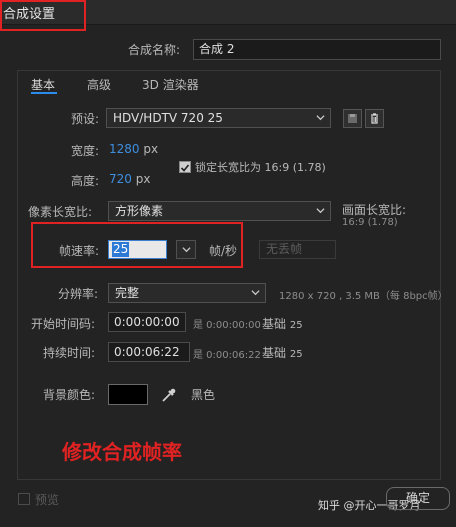 This screenshot has height=527, width=456. What do you see at coordinates (85, 181) in the screenshot?
I see `height-label: 高度:` at bounding box center [85, 181].